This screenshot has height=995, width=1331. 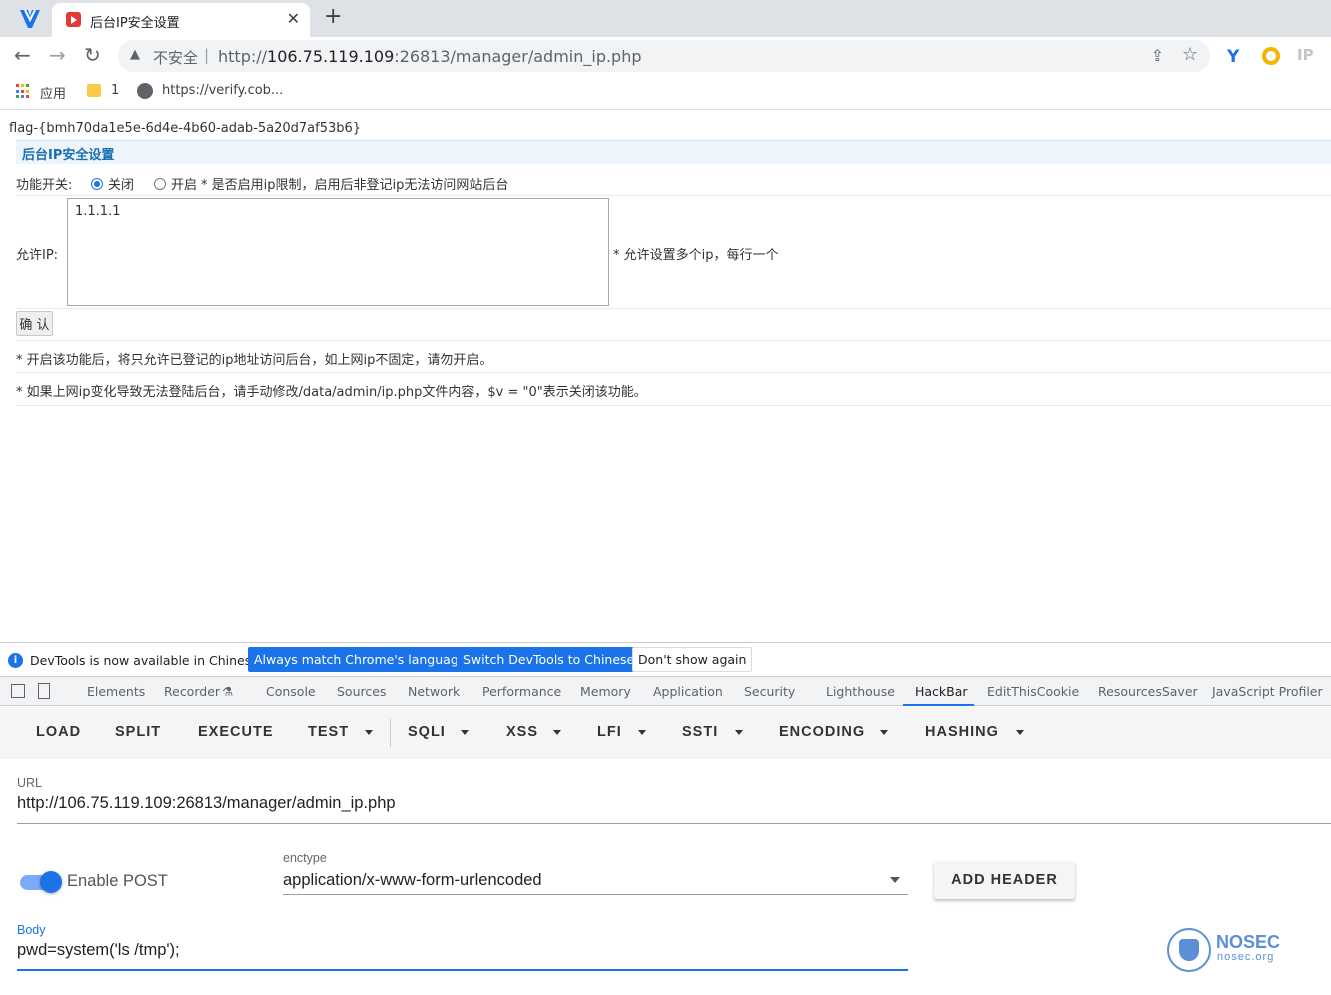 What do you see at coordinates (15, 660) in the screenshot?
I see `info-icon: i` at bounding box center [15, 660].